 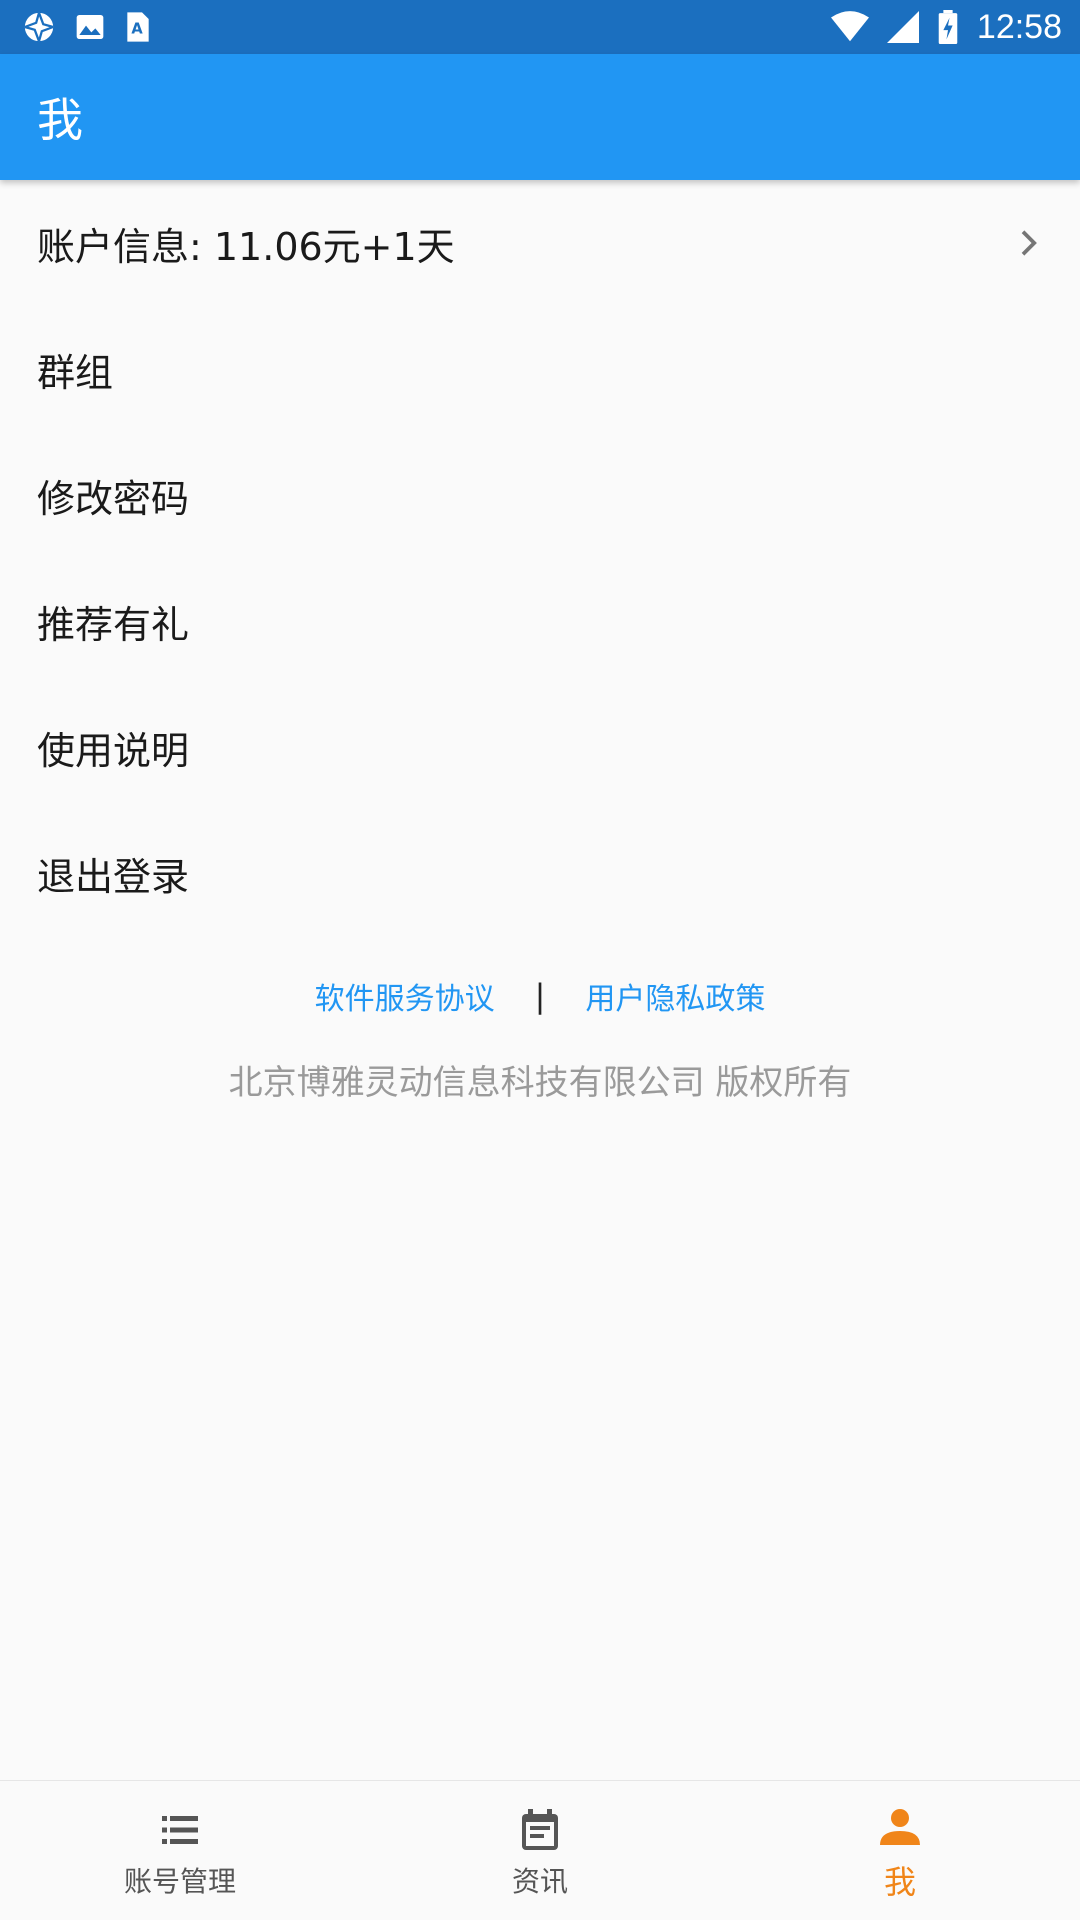 I want to click on copyright-text: 北京博雅灵动信息科技有限公司 版权所有, so click(x=540, y=1083).